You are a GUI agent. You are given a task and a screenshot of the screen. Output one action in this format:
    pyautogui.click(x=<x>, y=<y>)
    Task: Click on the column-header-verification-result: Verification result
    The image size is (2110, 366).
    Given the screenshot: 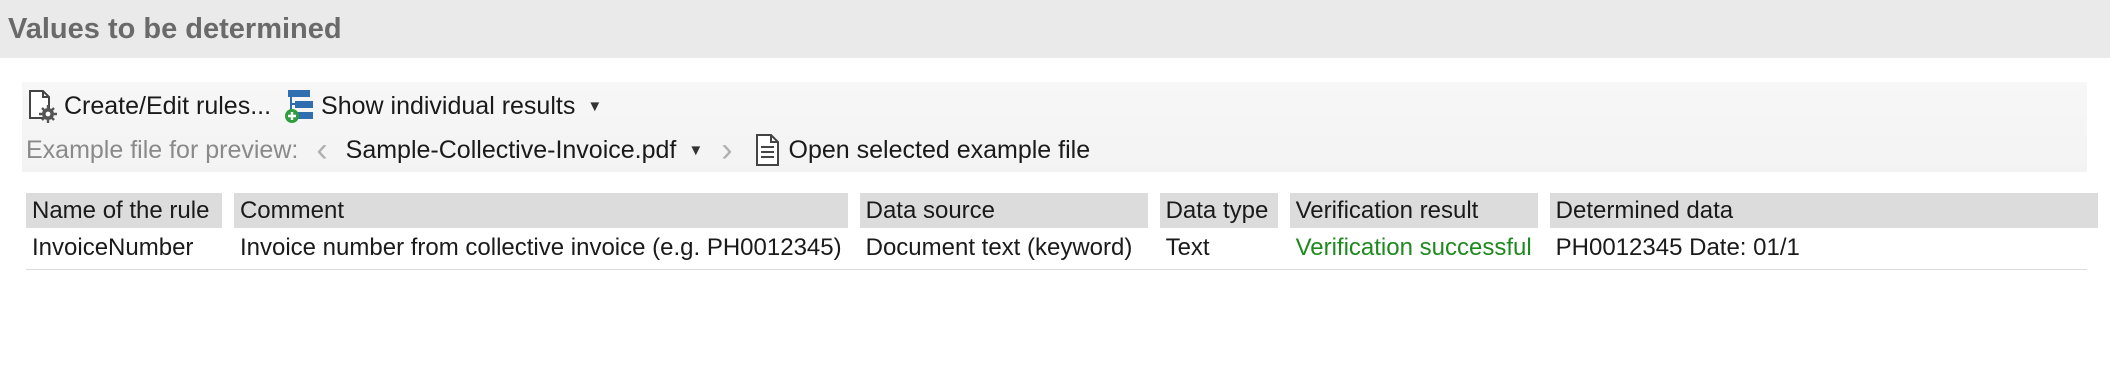 What is the action you would take?
    pyautogui.click(x=1413, y=210)
    